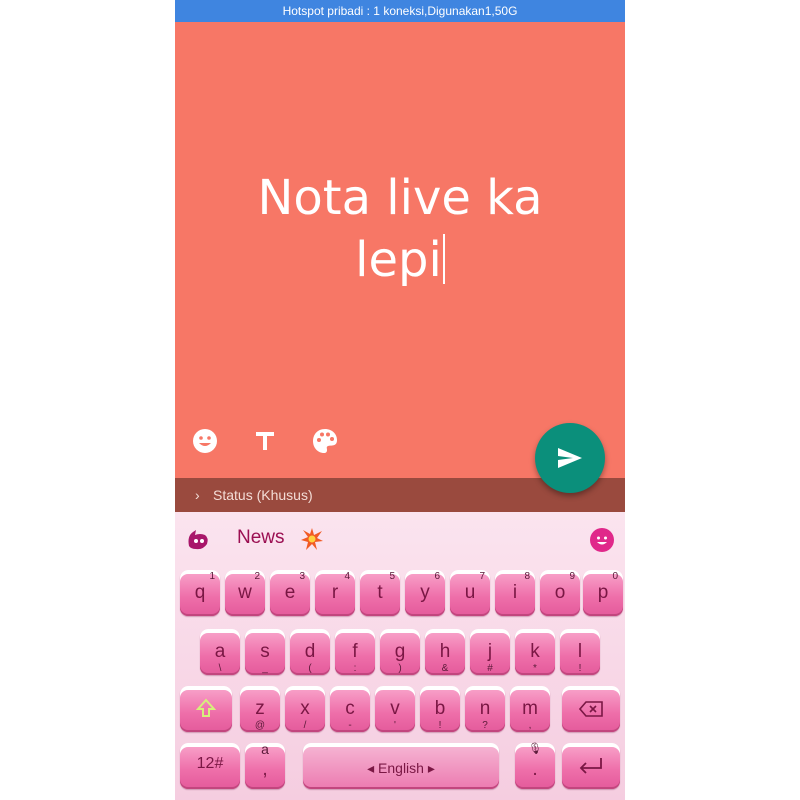 The image size is (800, 800). I want to click on audience-label: Status (Khusus), so click(263, 495).